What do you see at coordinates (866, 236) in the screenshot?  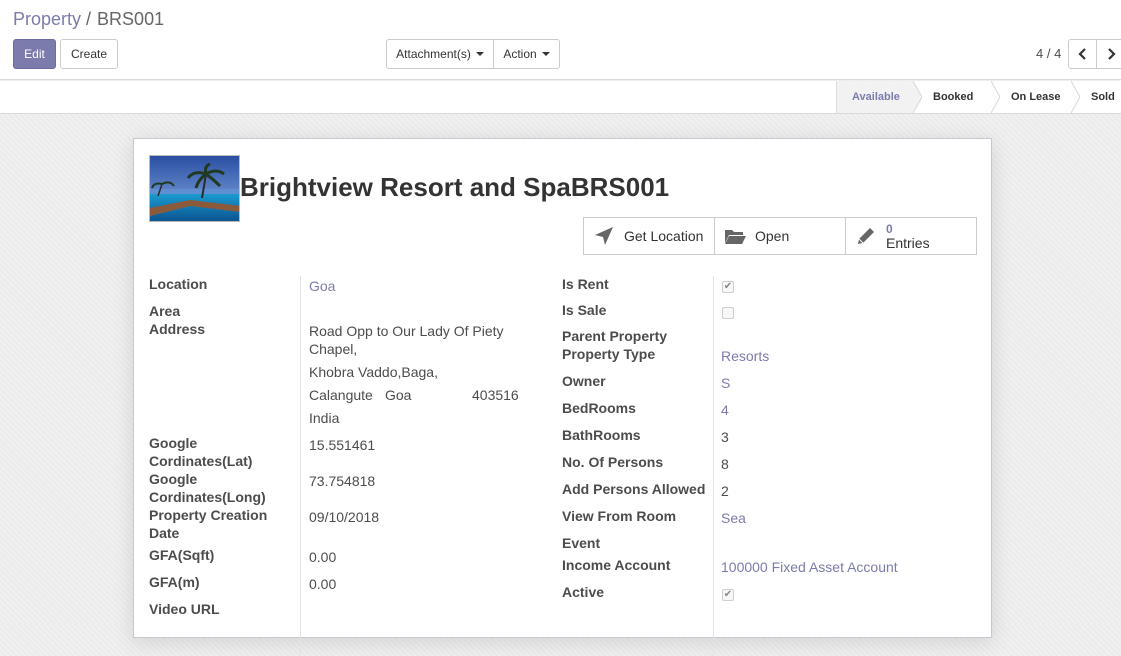 I see `pencil-icon` at bounding box center [866, 236].